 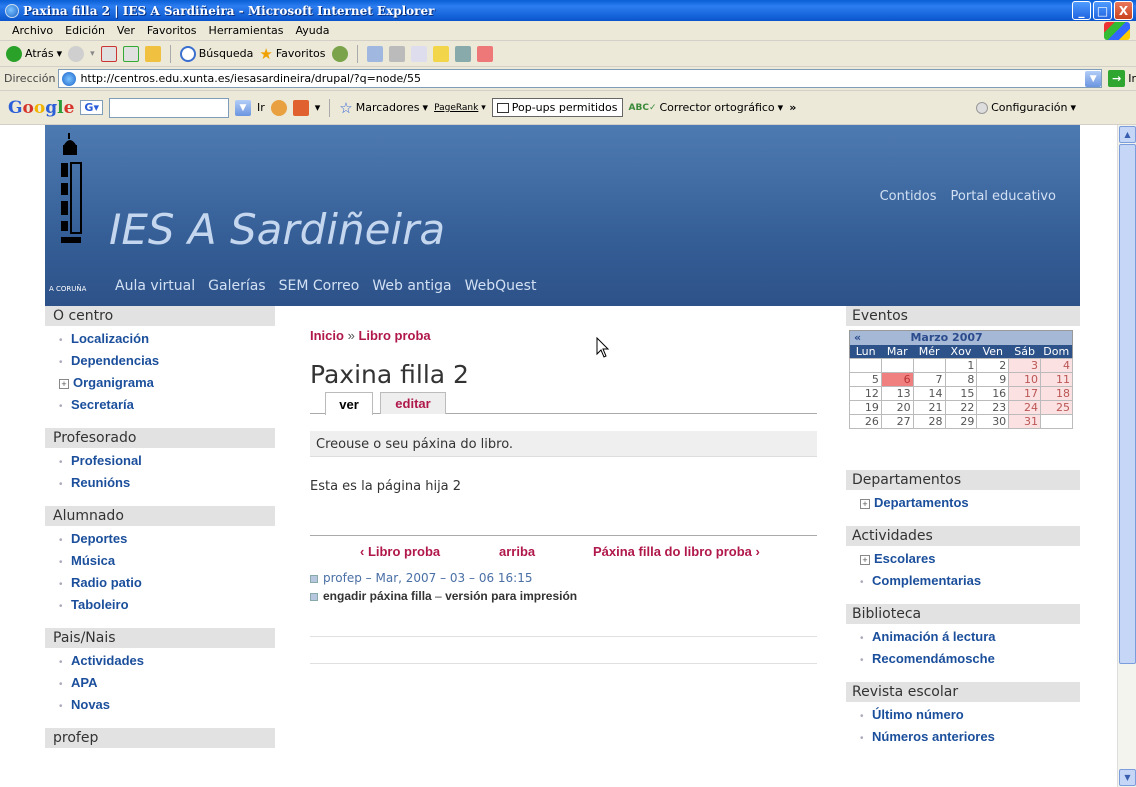 What do you see at coordinates (1056, 393) in the screenshot?
I see `calendar-day: 18` at bounding box center [1056, 393].